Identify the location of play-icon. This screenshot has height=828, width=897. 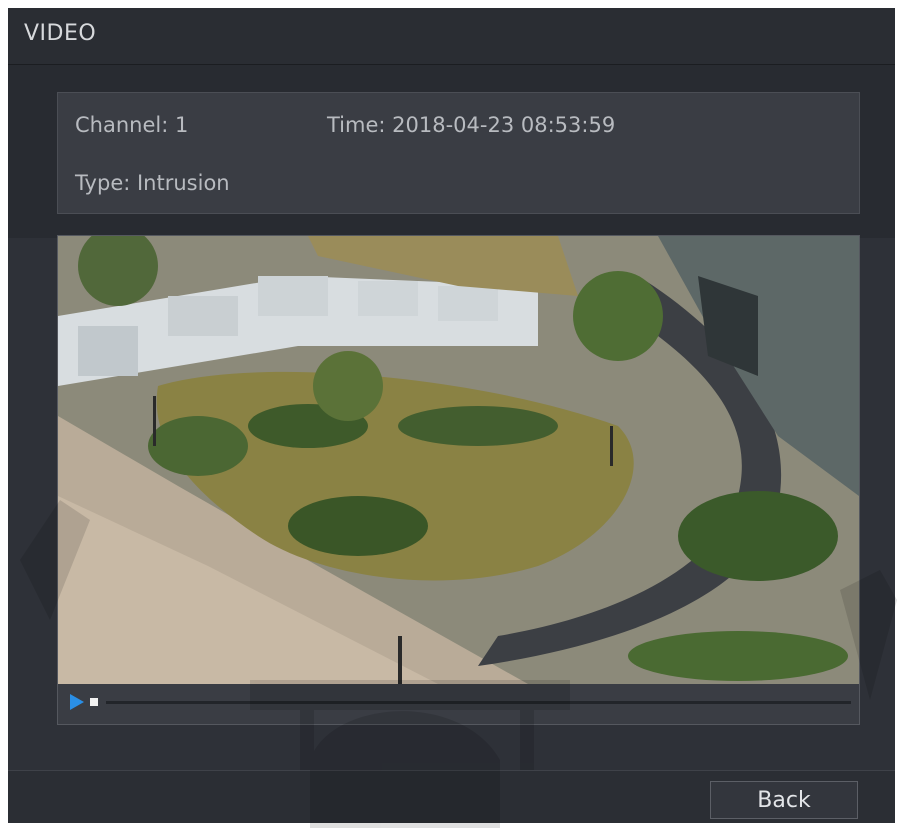
(77, 702).